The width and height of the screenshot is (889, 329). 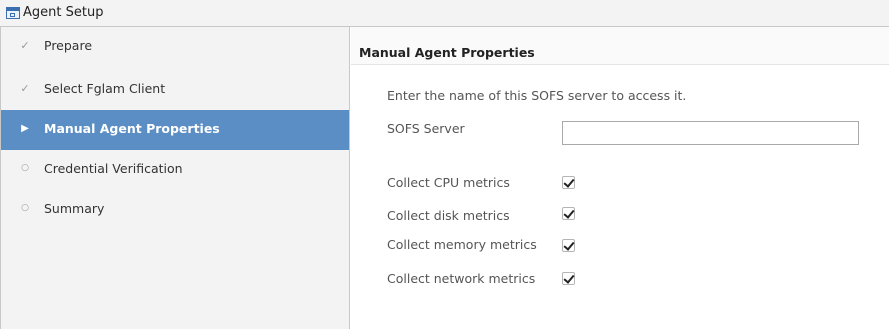 I want to click on step-label: Manual Agent Properties, so click(x=132, y=128).